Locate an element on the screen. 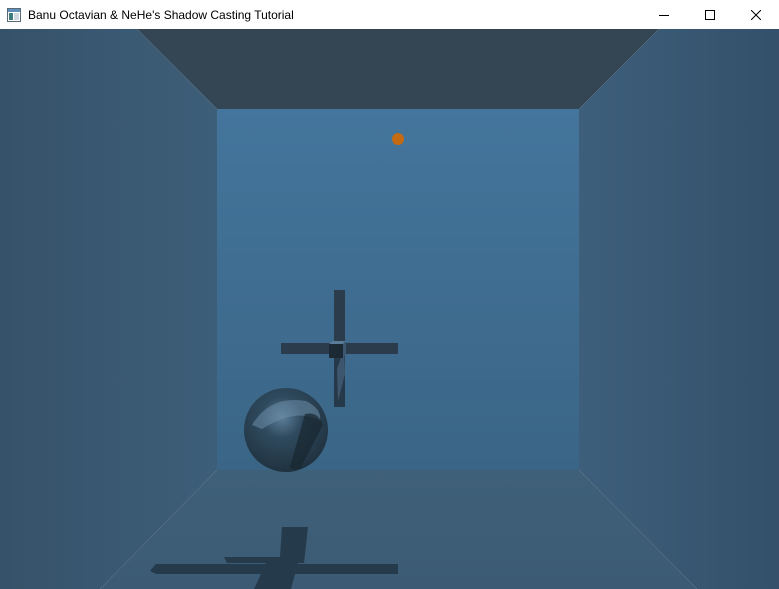  minimize-button is located at coordinates (664, 14).